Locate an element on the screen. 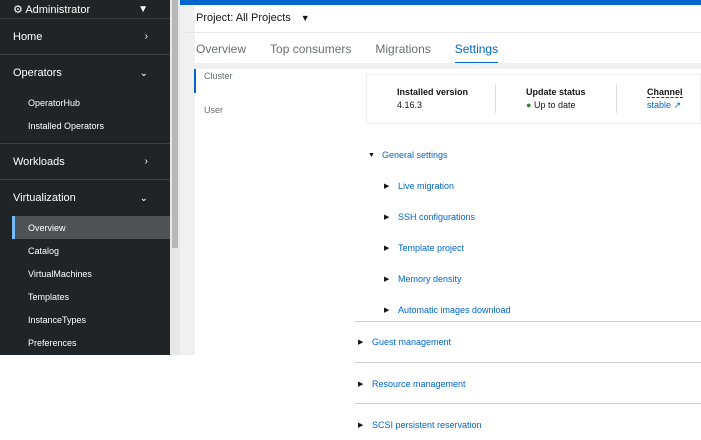  gutter is located at coordinates (187, 177).